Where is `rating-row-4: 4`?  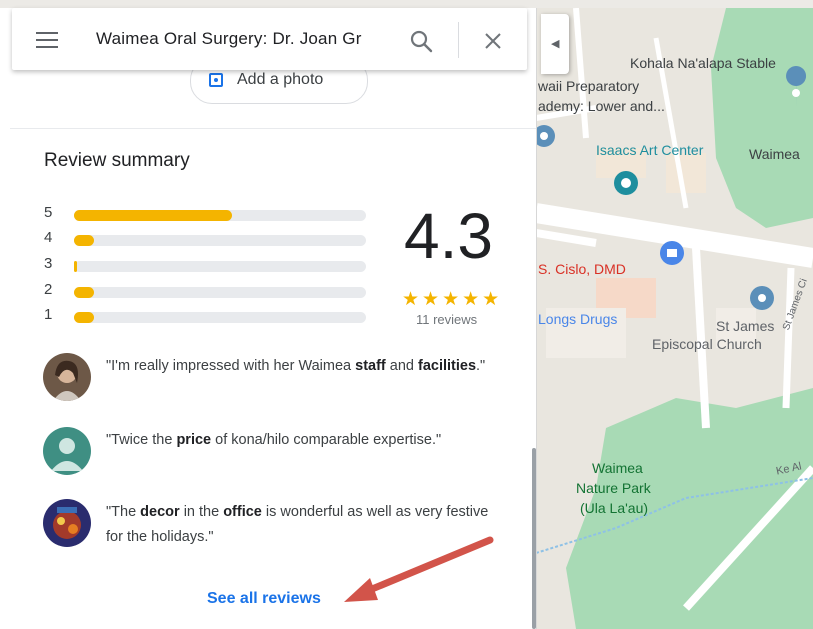 rating-row-4: 4 is located at coordinates (209, 239).